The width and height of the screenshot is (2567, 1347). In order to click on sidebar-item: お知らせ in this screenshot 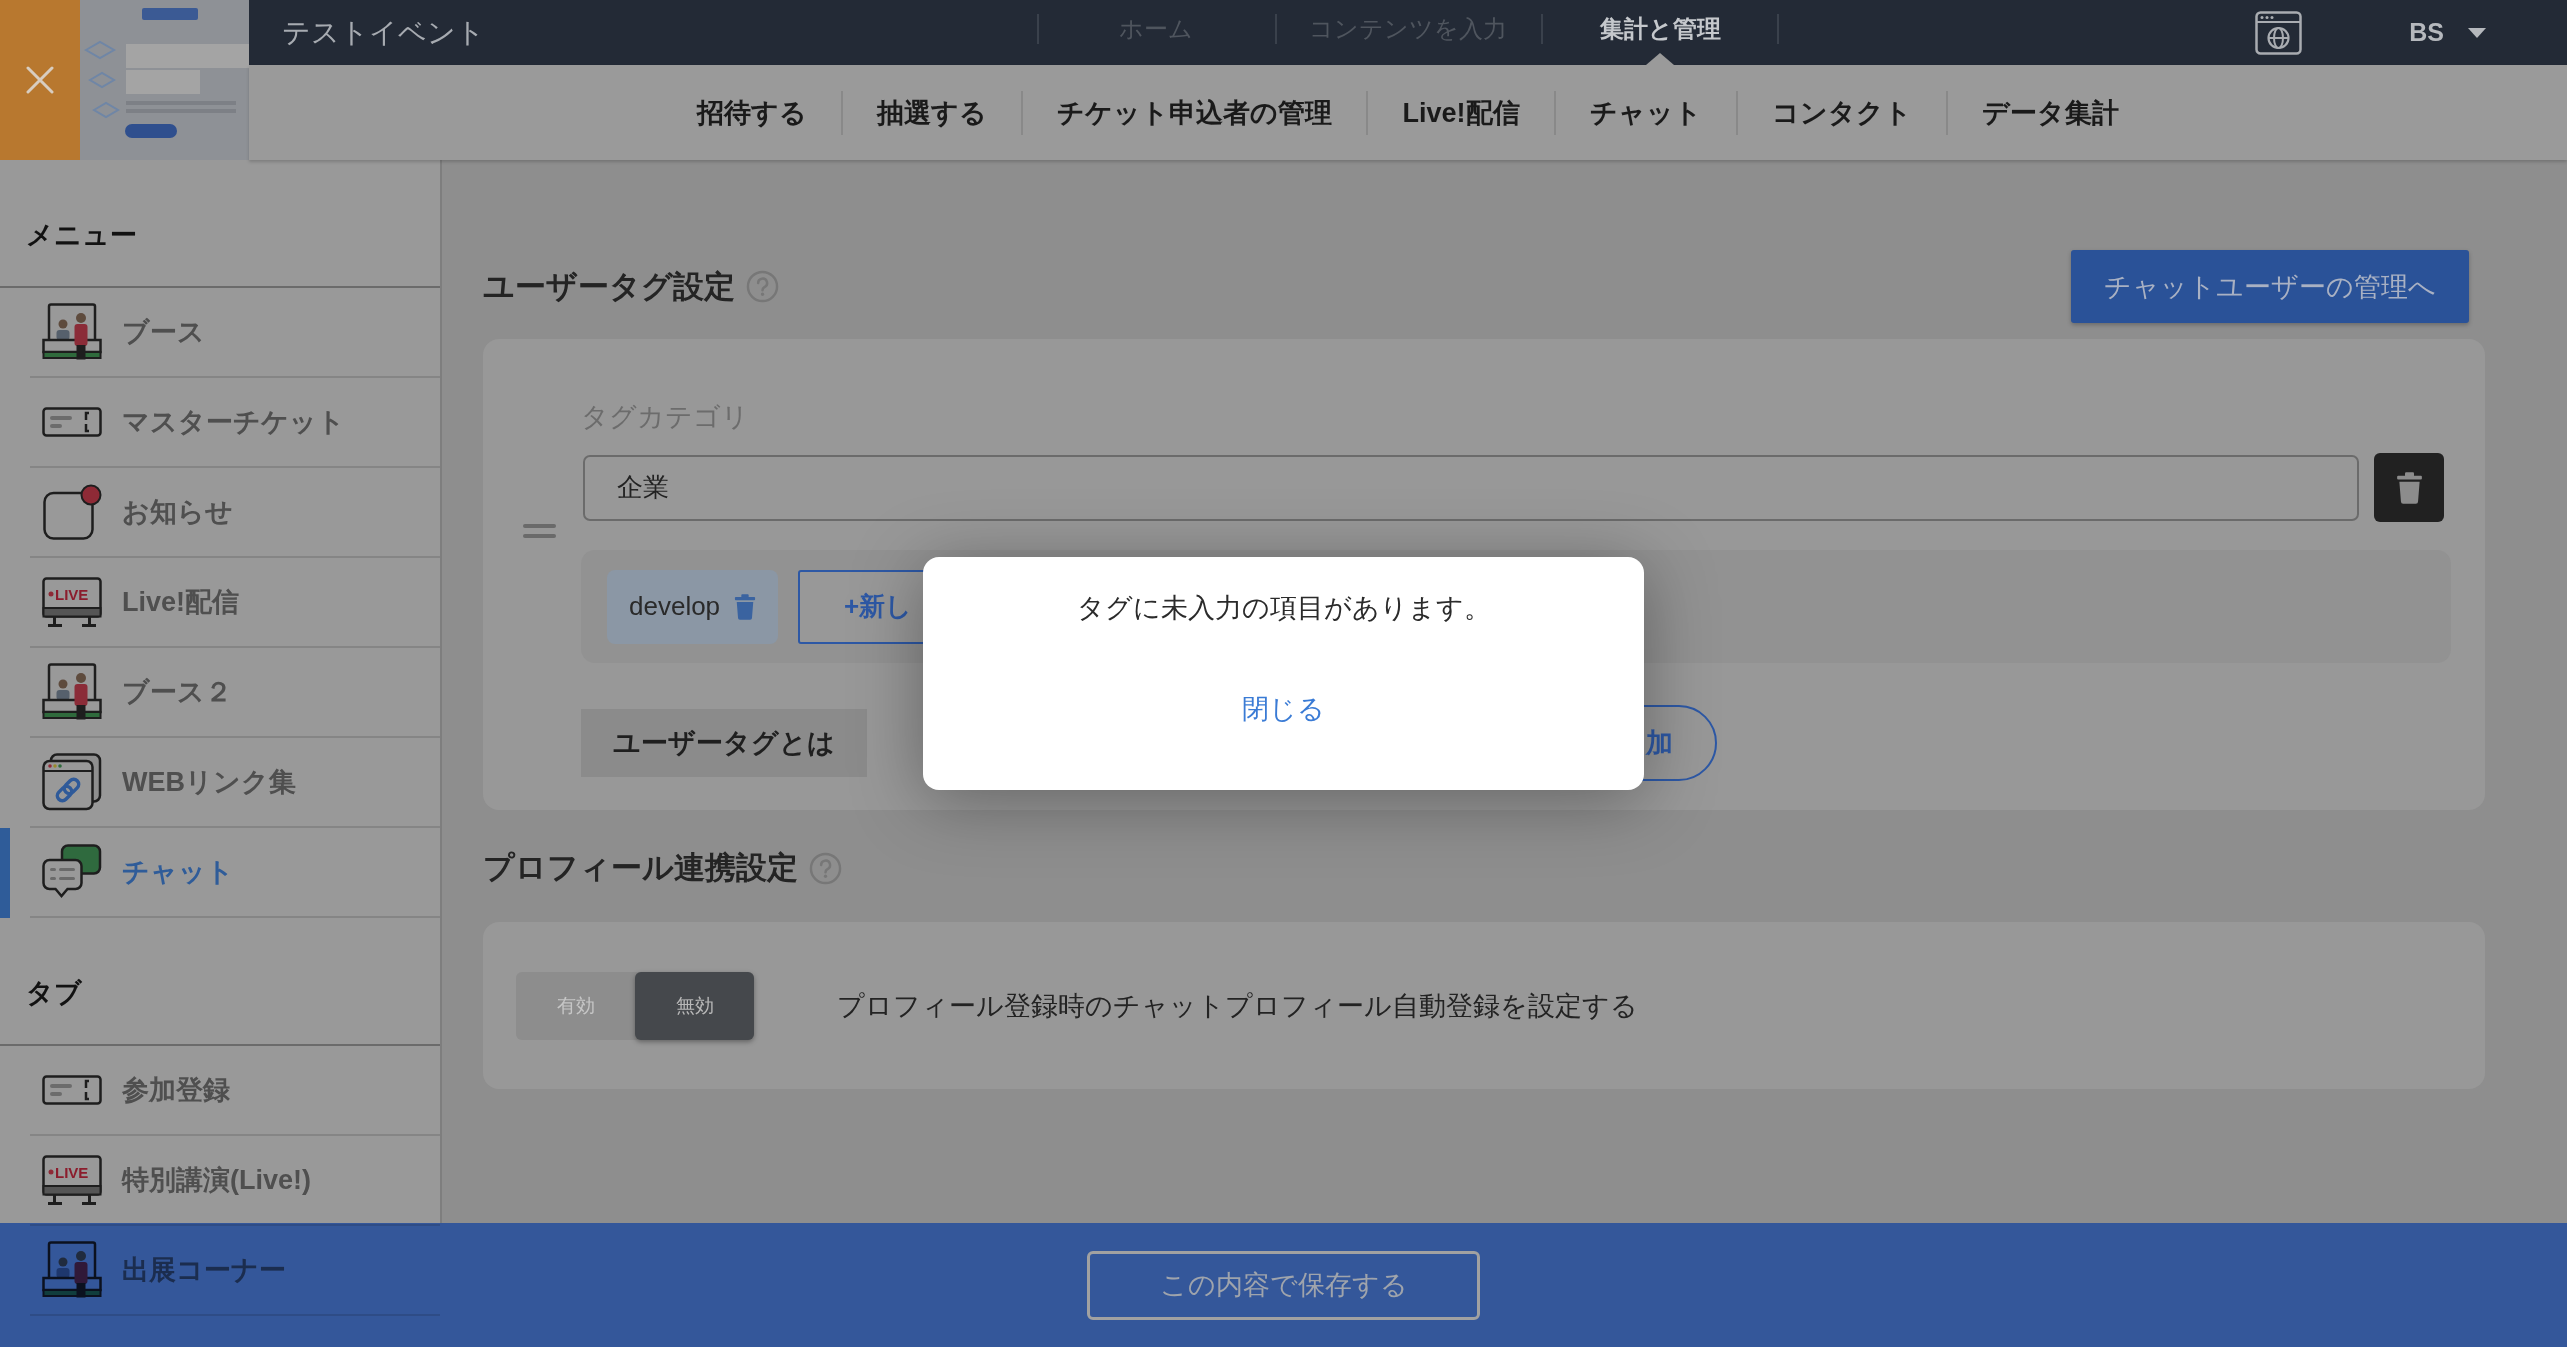, I will do `click(220, 513)`.